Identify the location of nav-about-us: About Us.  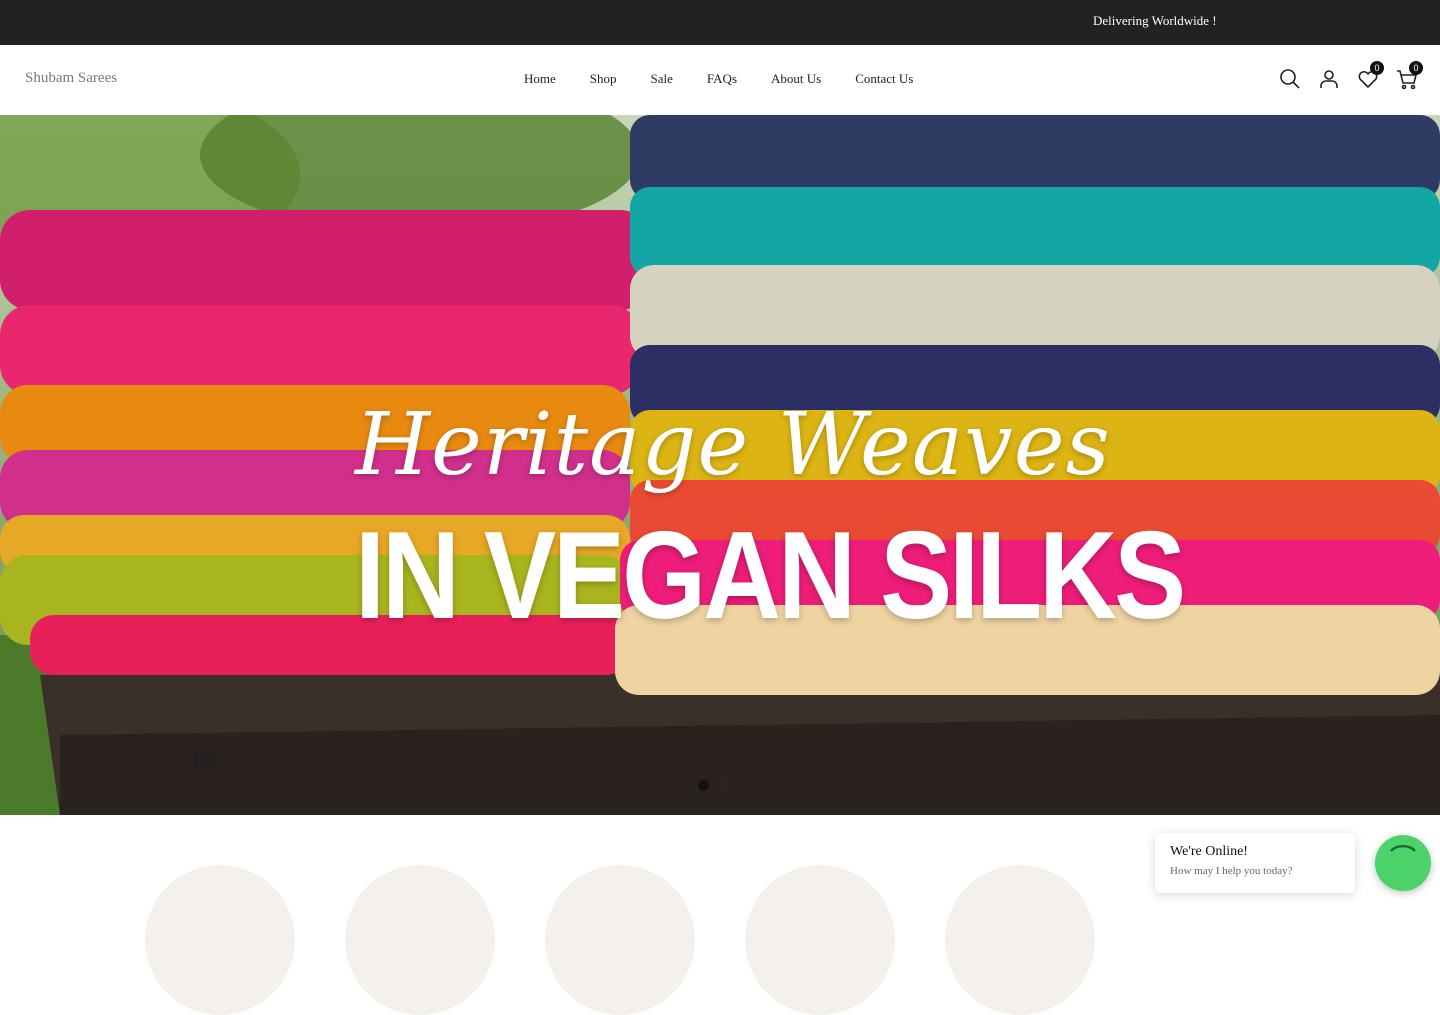
(796, 79).